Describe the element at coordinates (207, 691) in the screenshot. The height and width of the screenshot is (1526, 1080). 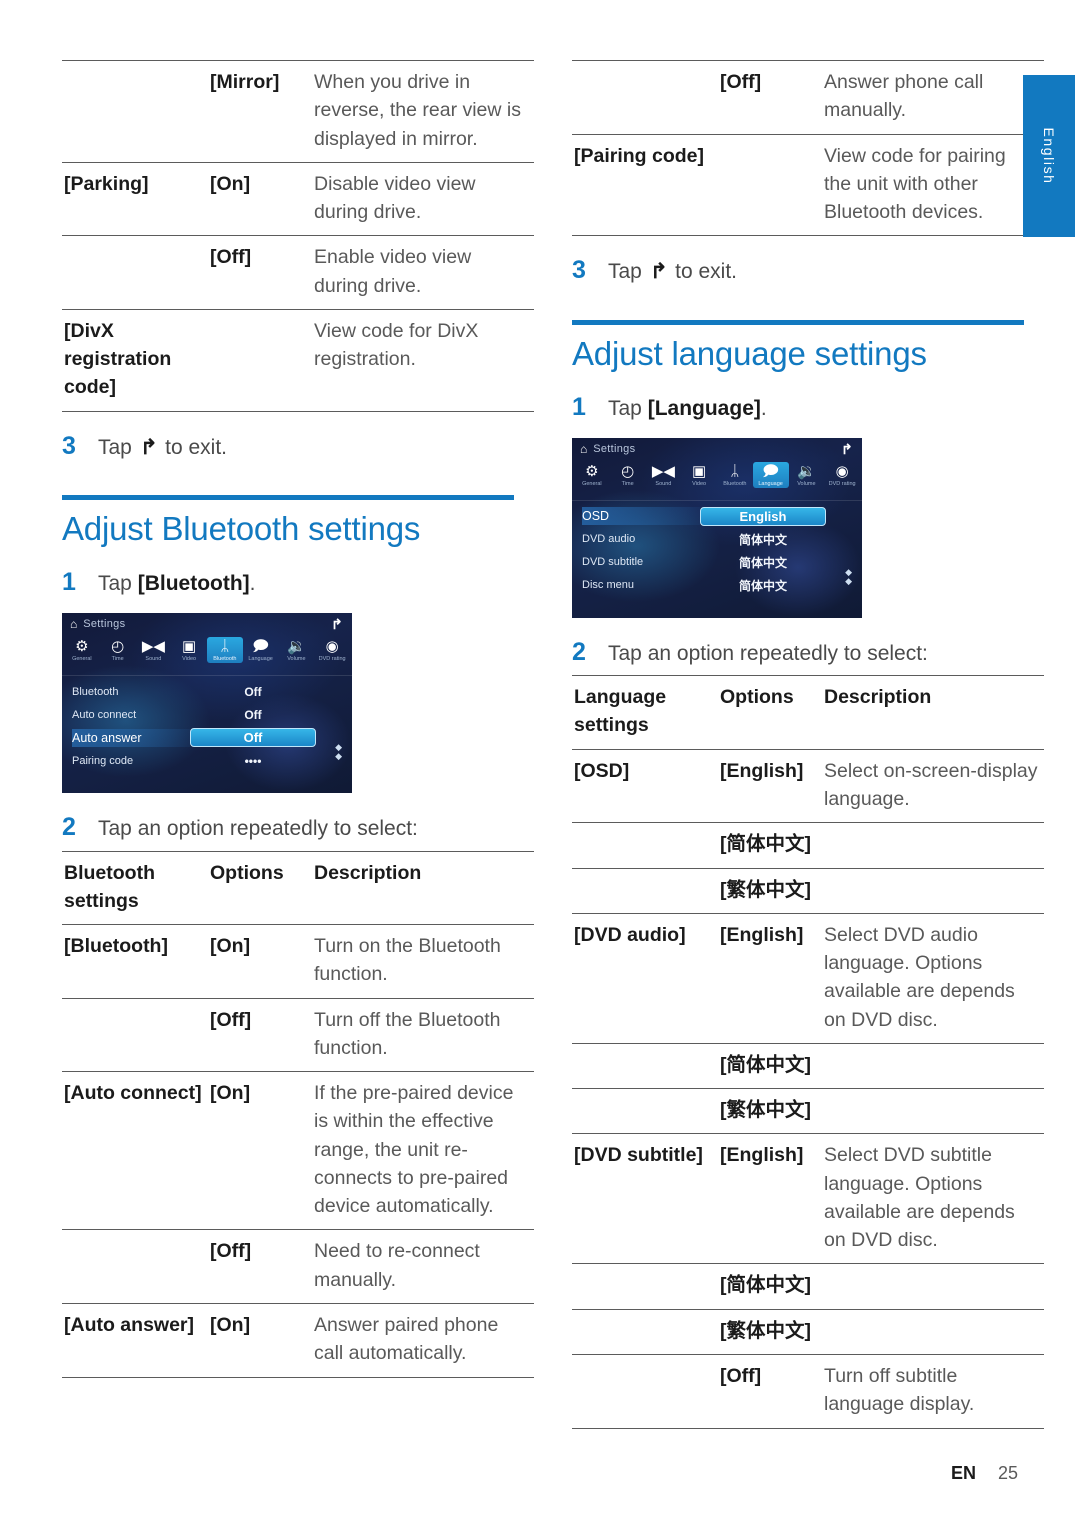
I see `list-item: Bluetooth Off` at that location.